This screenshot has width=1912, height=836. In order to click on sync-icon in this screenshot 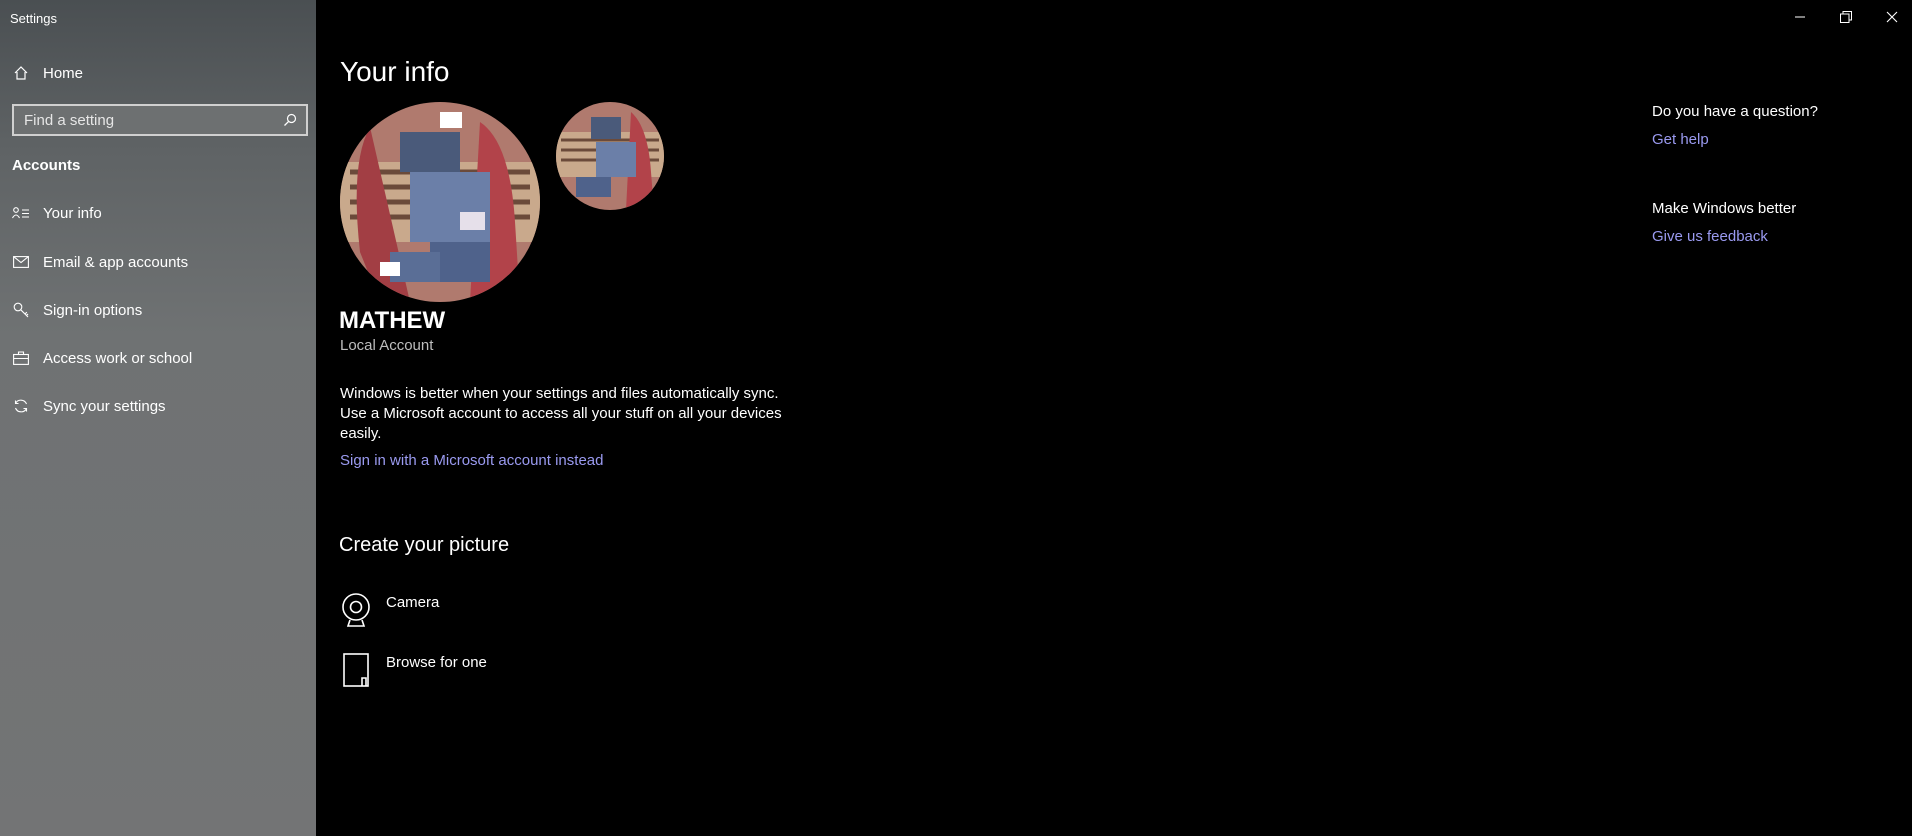, I will do `click(21, 406)`.